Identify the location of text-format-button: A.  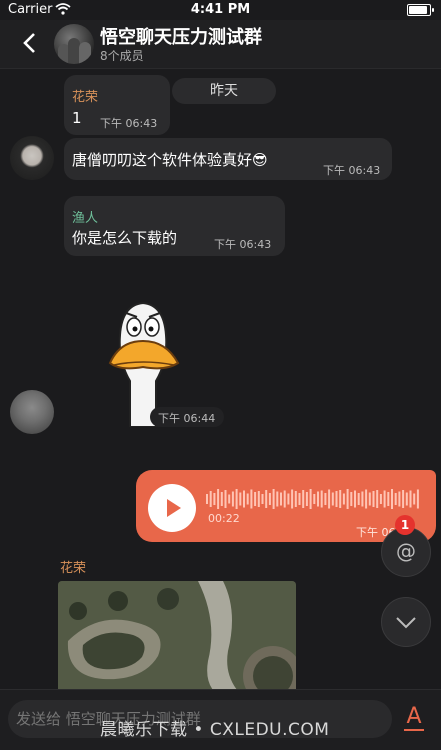
(414, 718).